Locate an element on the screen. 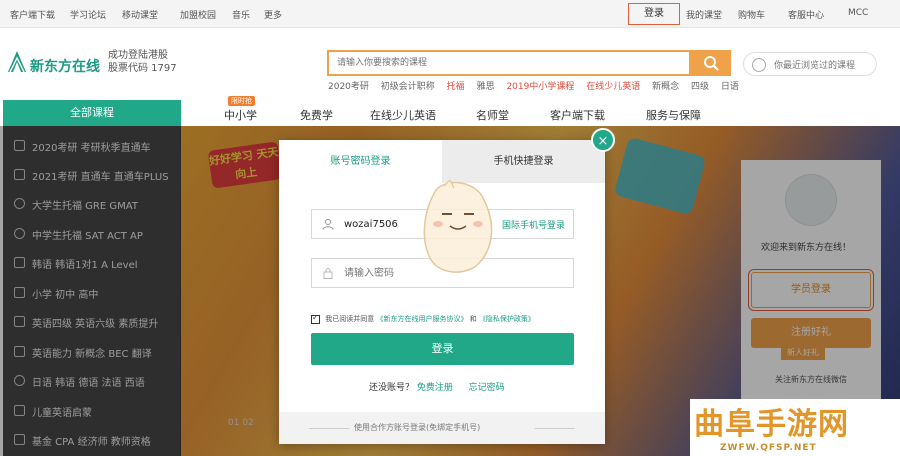  search-button is located at coordinates (711, 63).